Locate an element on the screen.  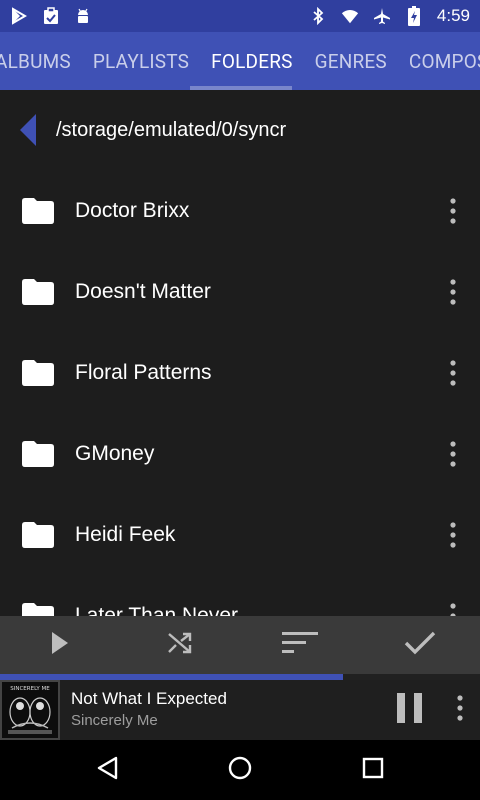
back-icon is located at coordinates (107, 770).